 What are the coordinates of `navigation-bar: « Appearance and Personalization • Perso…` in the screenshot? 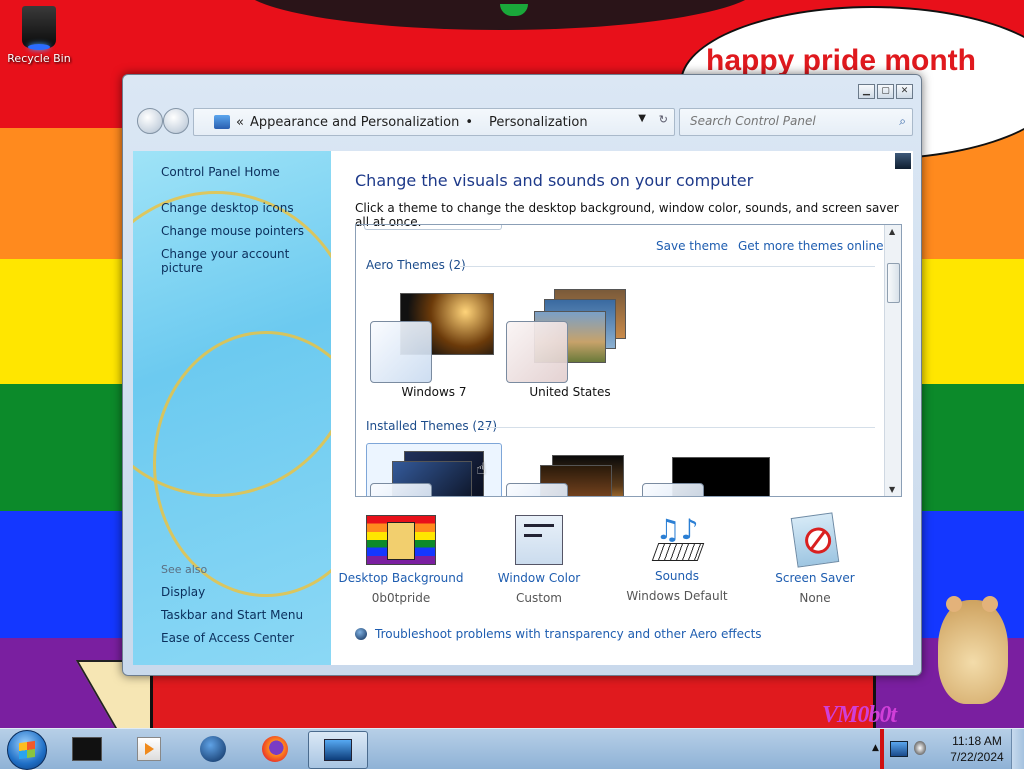 It's located at (524, 122).